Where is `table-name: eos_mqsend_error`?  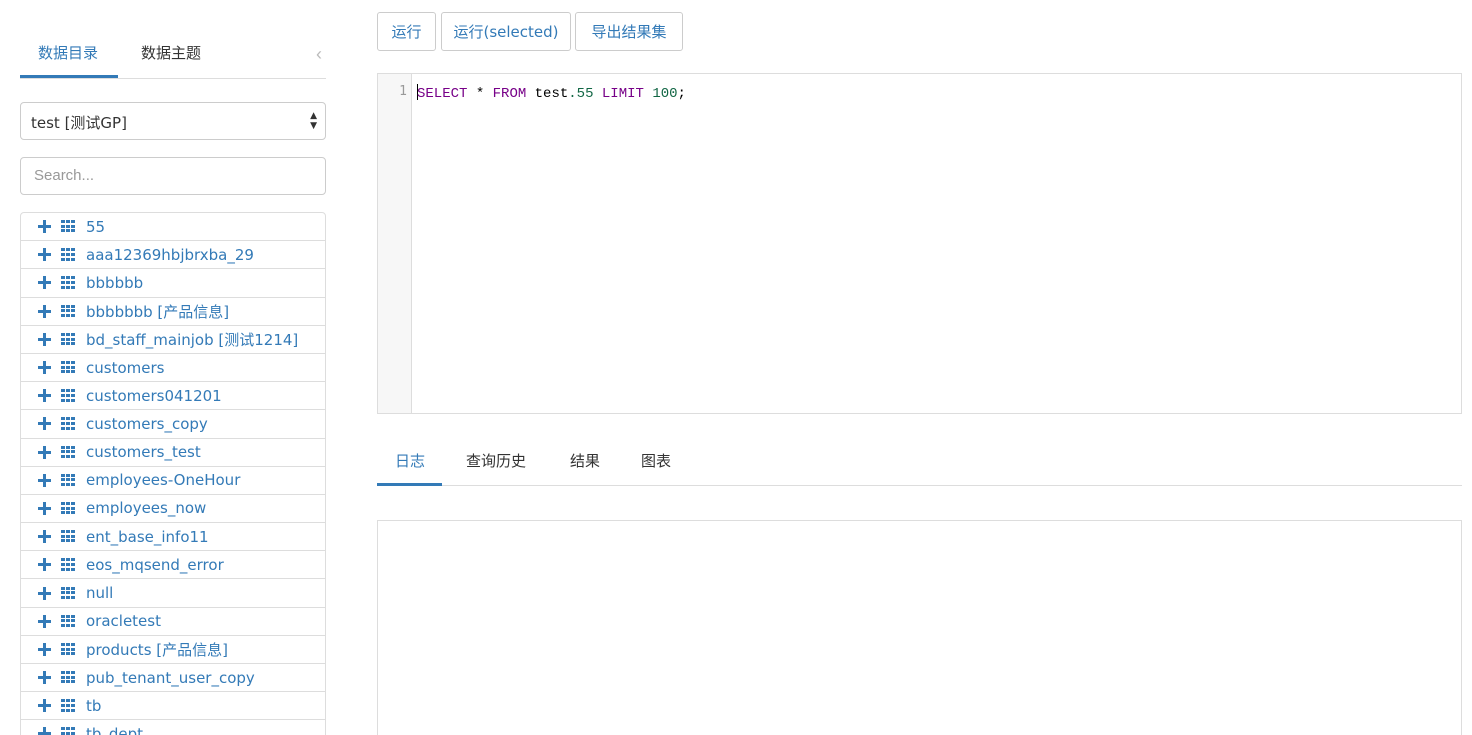 table-name: eos_mqsend_error is located at coordinates (155, 564).